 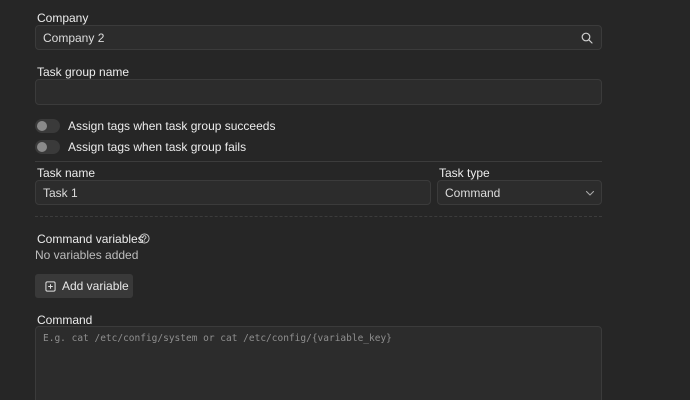 What do you see at coordinates (47, 126) in the screenshot?
I see `succeeds-toggle` at bounding box center [47, 126].